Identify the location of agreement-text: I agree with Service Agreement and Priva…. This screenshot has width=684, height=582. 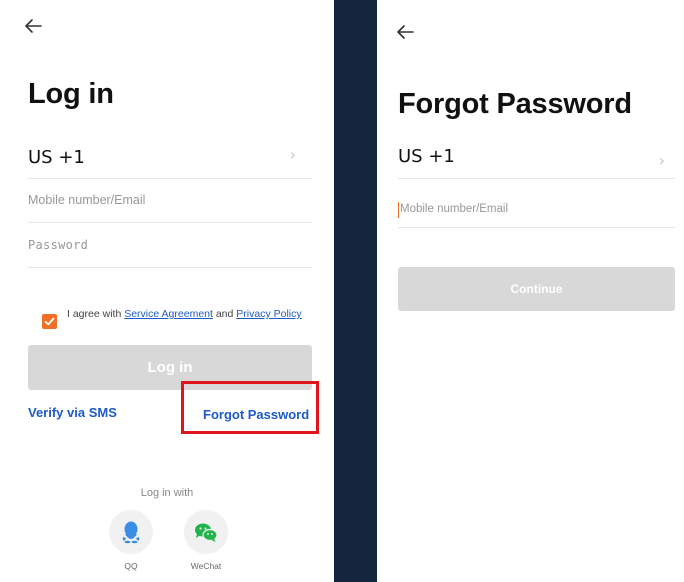
(184, 314).